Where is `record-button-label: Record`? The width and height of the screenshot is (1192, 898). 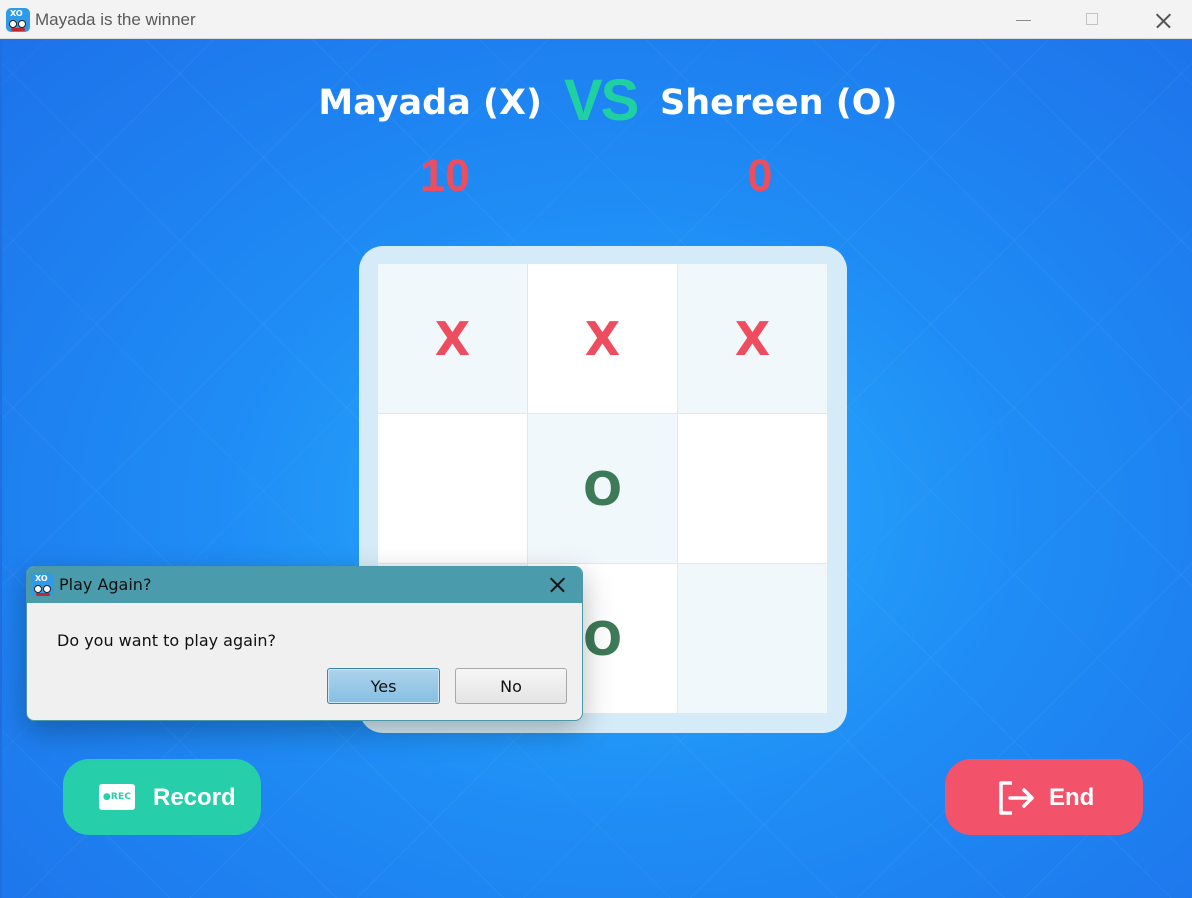 record-button-label: Record is located at coordinates (194, 797).